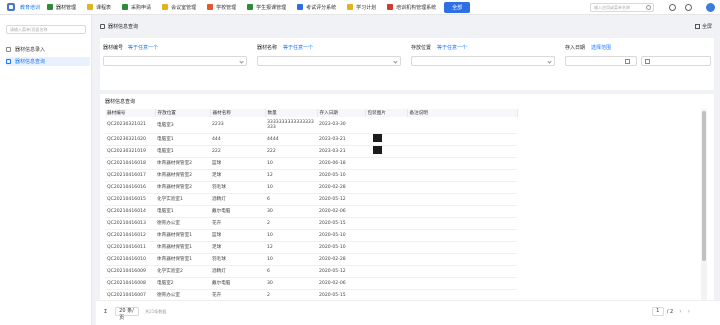 Image resolution: width=720 pixels, height=325 pixels. What do you see at coordinates (341, 283) in the screenshot?
I see `table-cell: 2020-02-06` at bounding box center [341, 283].